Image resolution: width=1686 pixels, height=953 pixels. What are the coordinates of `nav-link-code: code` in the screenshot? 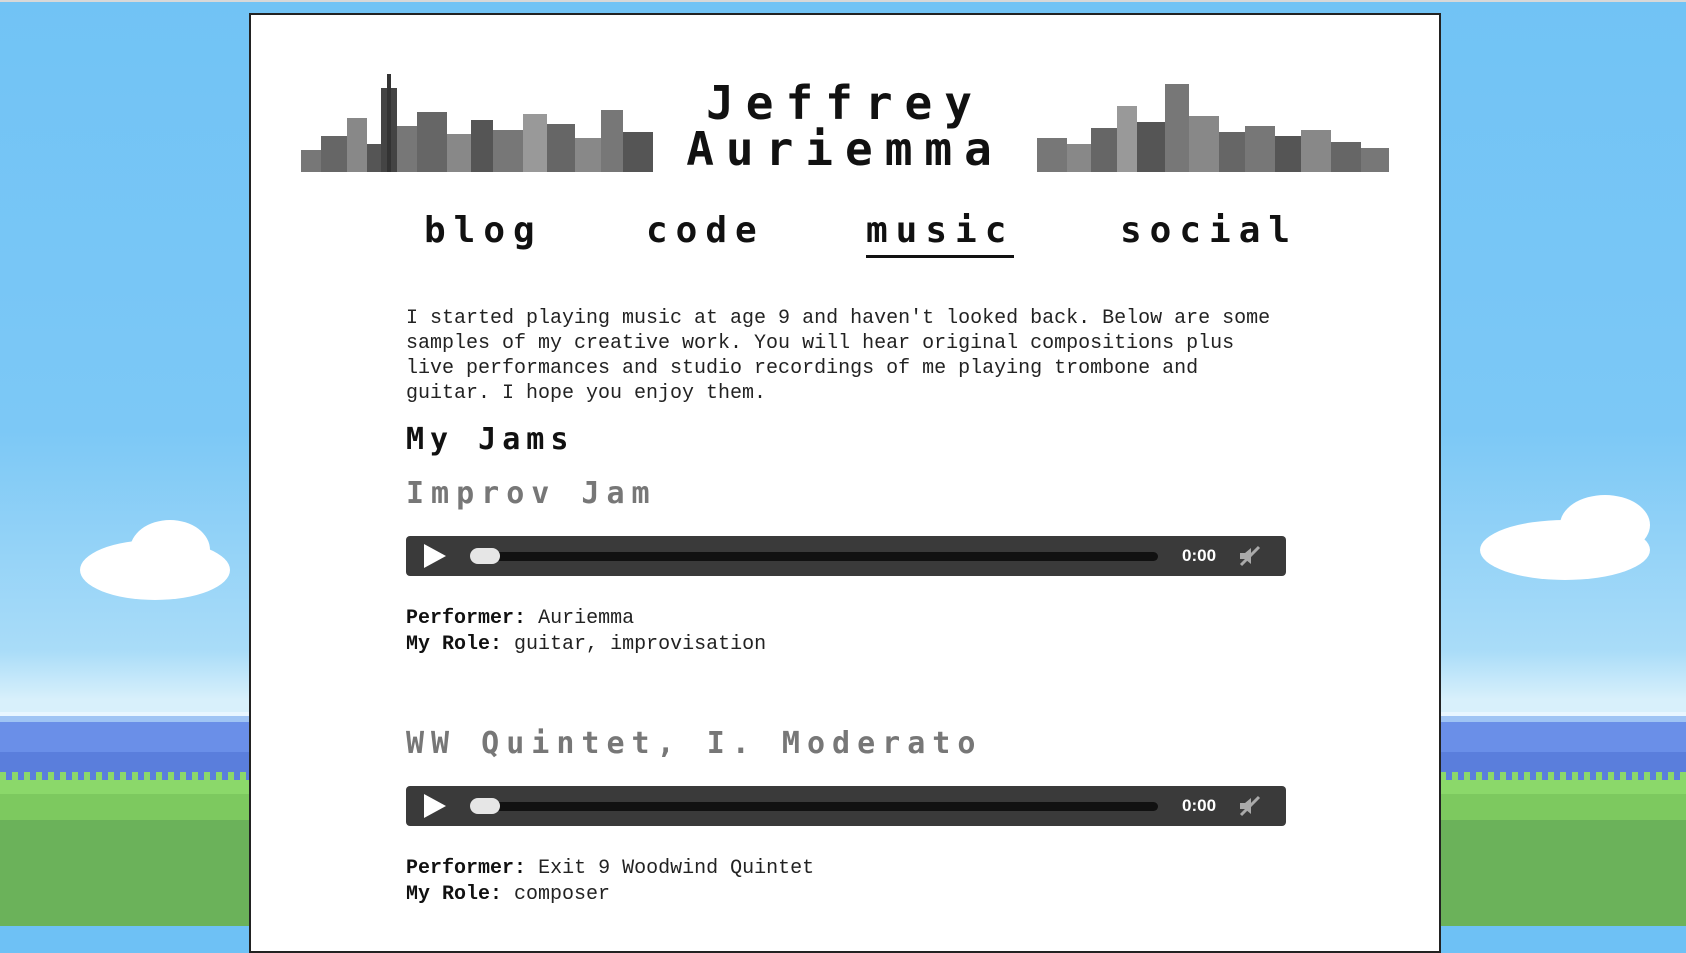 It's located at (705, 232).